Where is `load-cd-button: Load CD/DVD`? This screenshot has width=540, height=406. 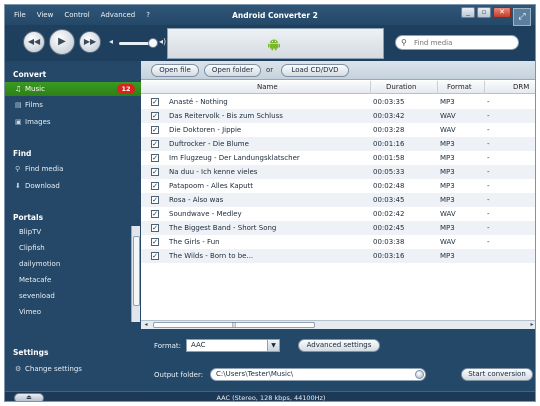 load-cd-button: Load CD/DVD is located at coordinates (315, 70).